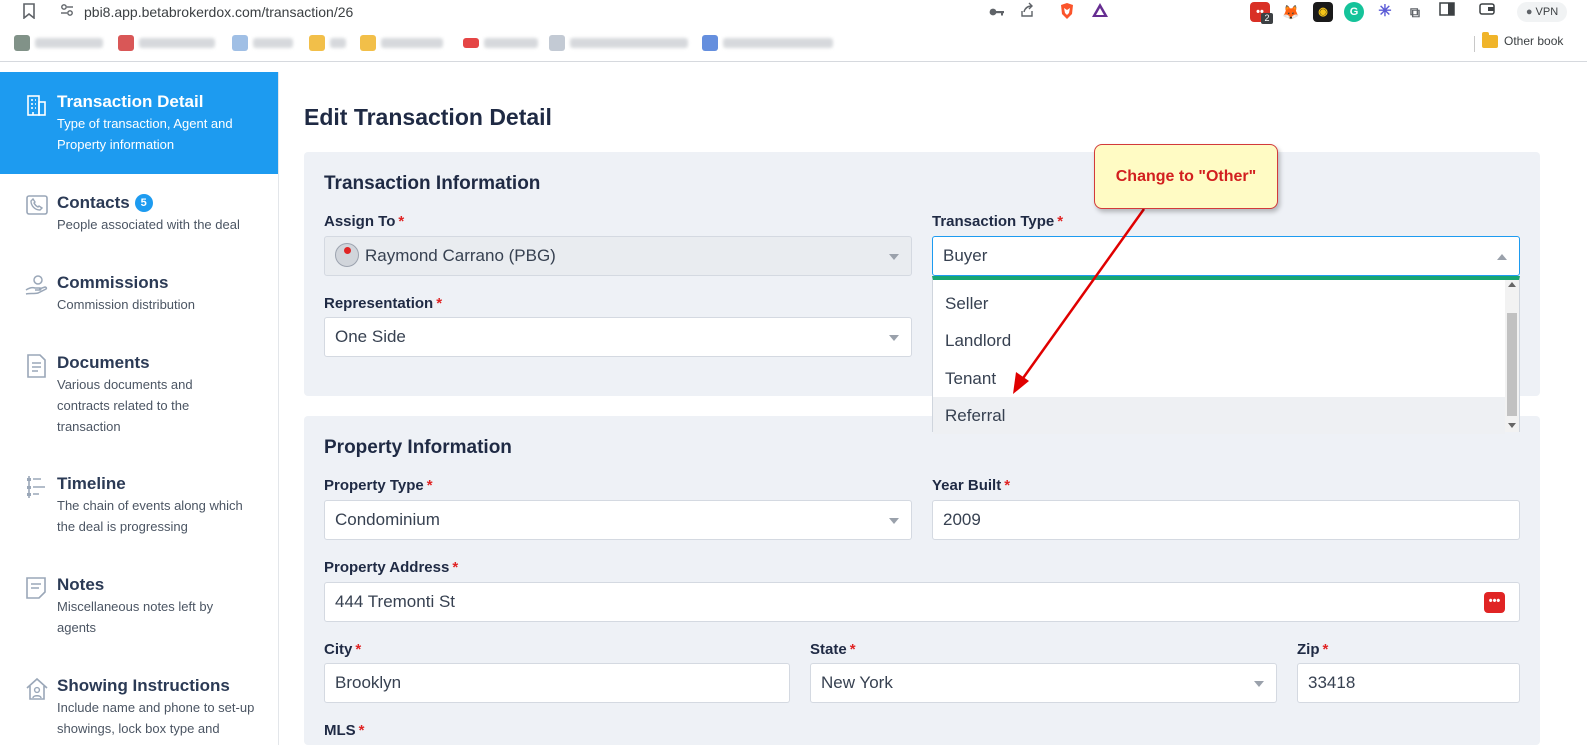  I want to click on assign-to-label-text: Assign To, so click(360, 221).